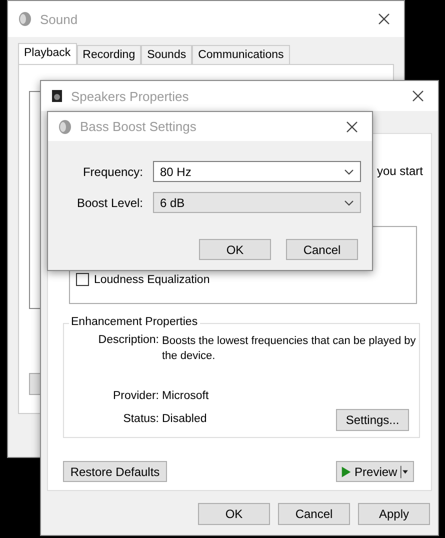  What do you see at coordinates (109, 203) in the screenshot?
I see `field-label: Boost Level:` at bounding box center [109, 203].